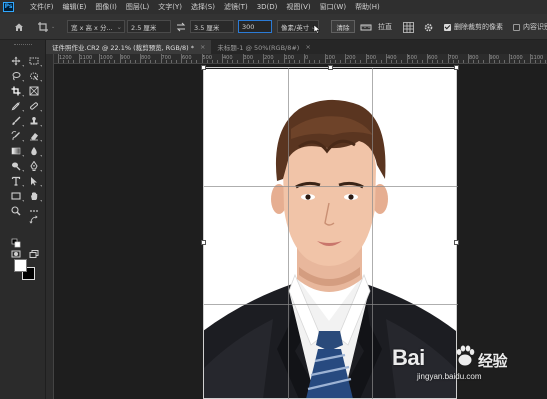  Describe the element at coordinates (34, 91) in the screenshot. I see `frame-icon` at that location.